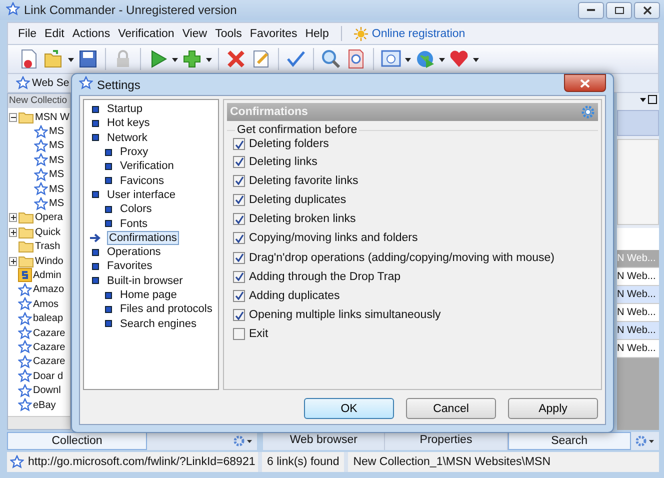 This screenshot has width=664, height=478. What do you see at coordinates (588, 112) in the screenshot?
I see `settings-icon` at bounding box center [588, 112].